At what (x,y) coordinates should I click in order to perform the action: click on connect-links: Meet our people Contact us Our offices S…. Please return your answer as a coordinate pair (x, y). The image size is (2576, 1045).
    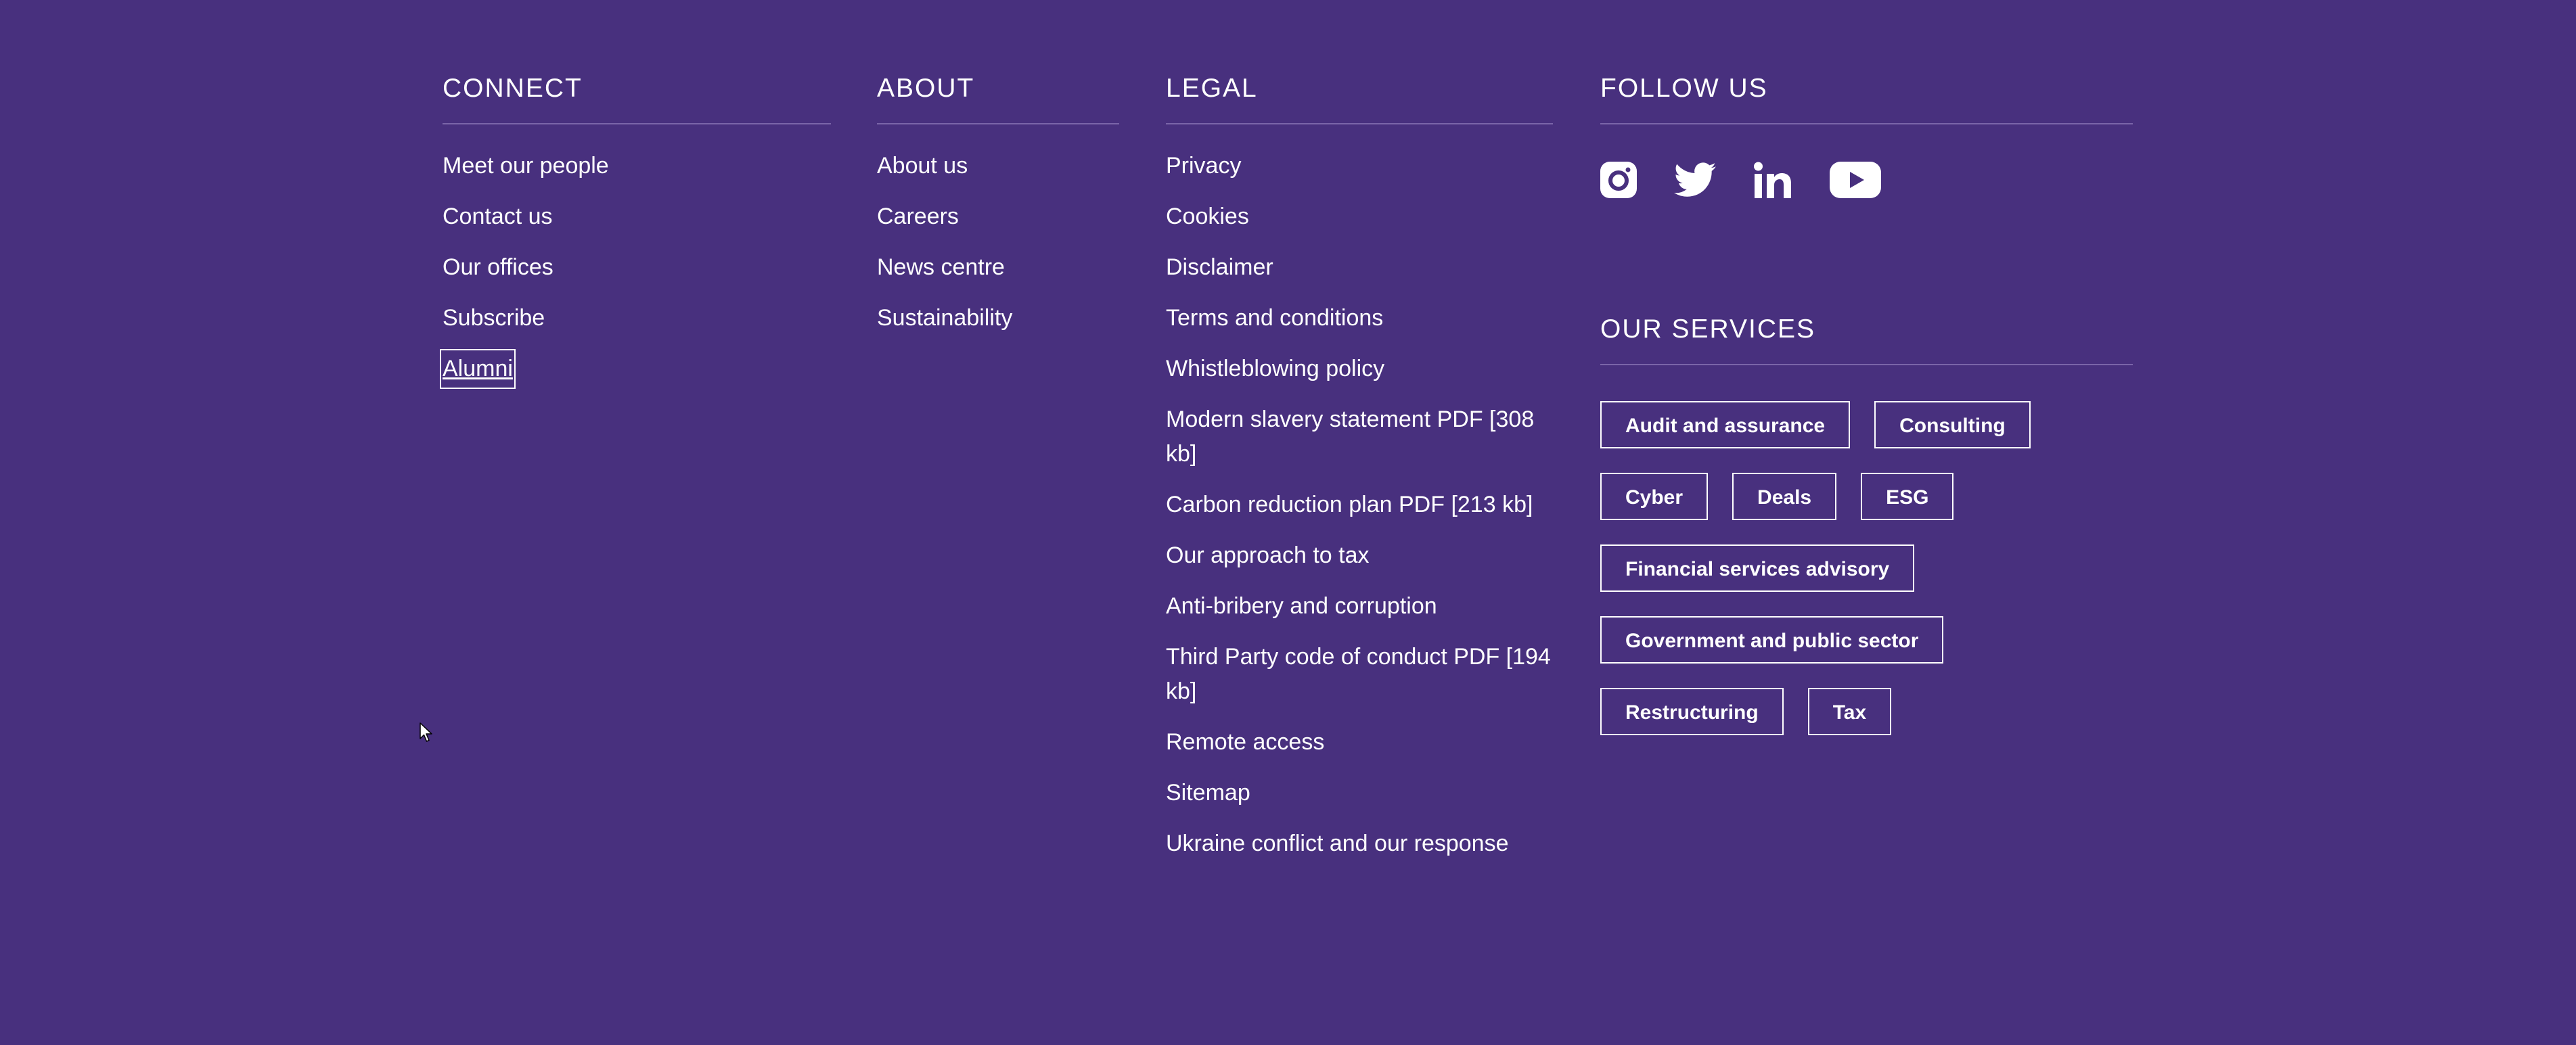
    Looking at the image, I should click on (635, 265).